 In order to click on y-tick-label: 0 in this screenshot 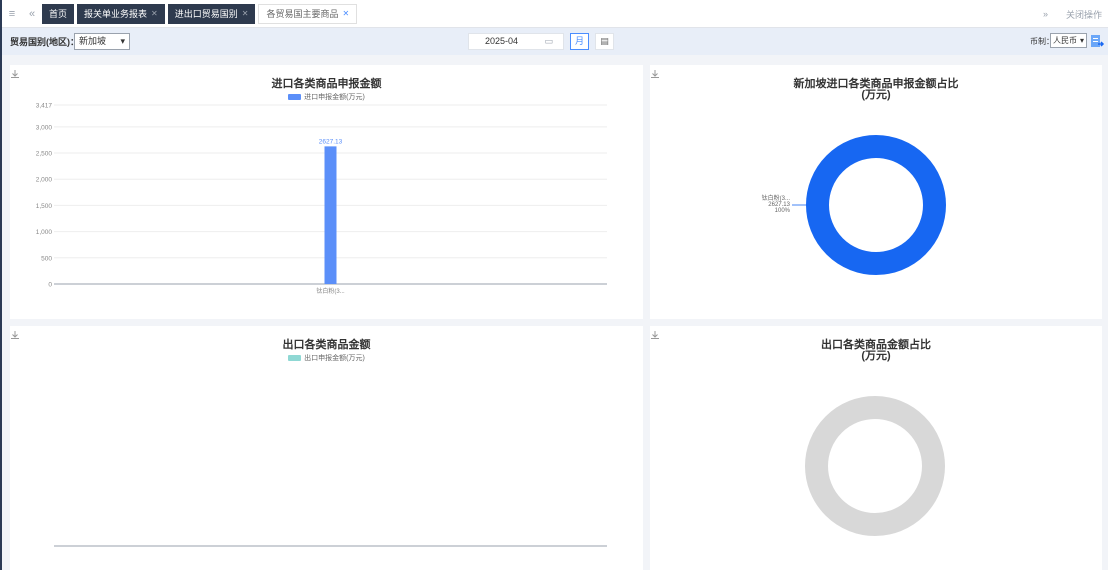, I will do `click(50, 285)`.